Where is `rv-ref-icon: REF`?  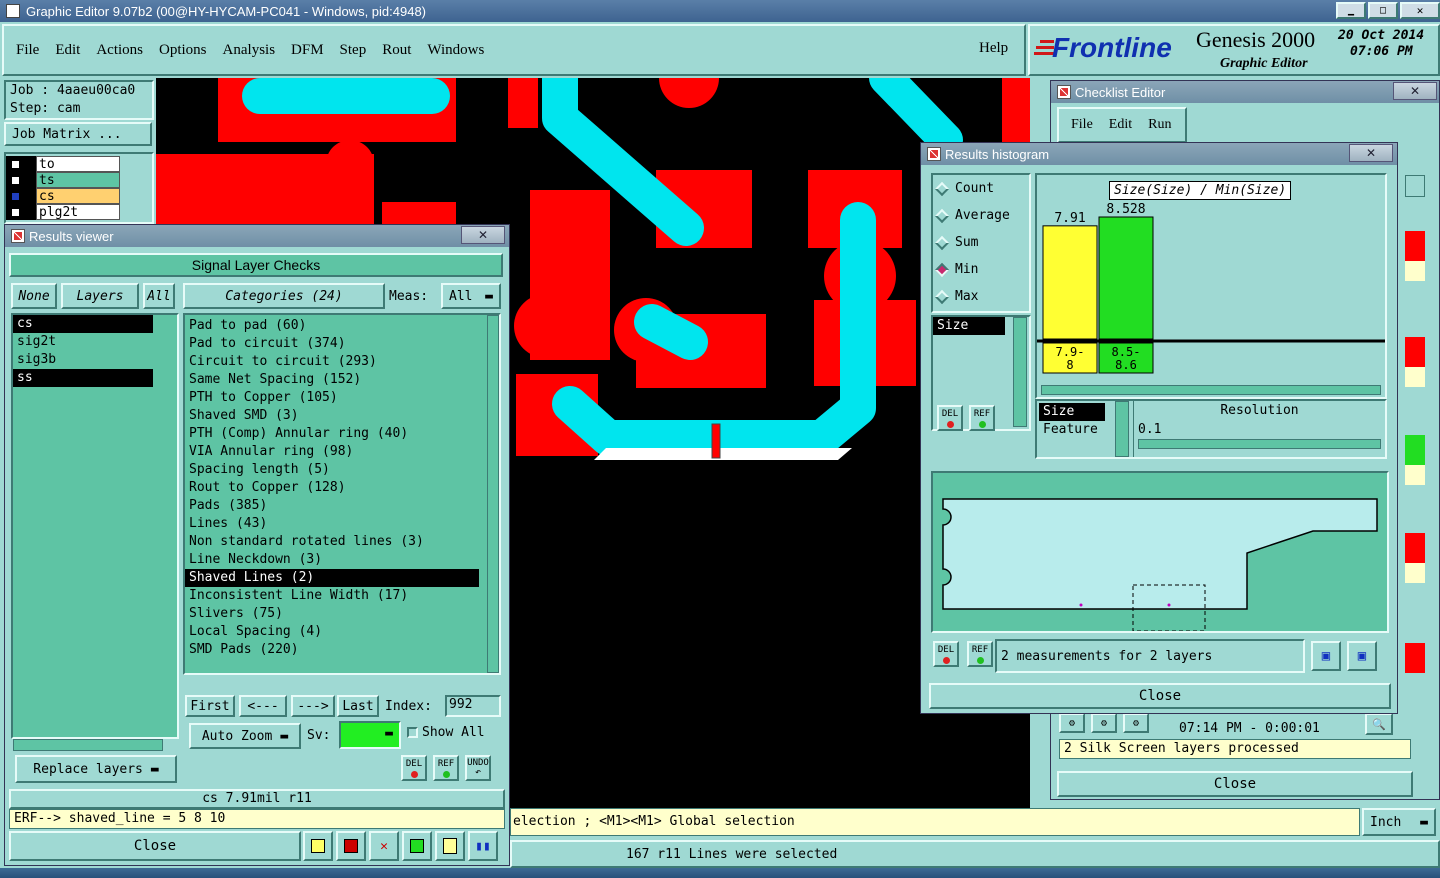
rv-ref-icon: REF is located at coordinates (446, 768).